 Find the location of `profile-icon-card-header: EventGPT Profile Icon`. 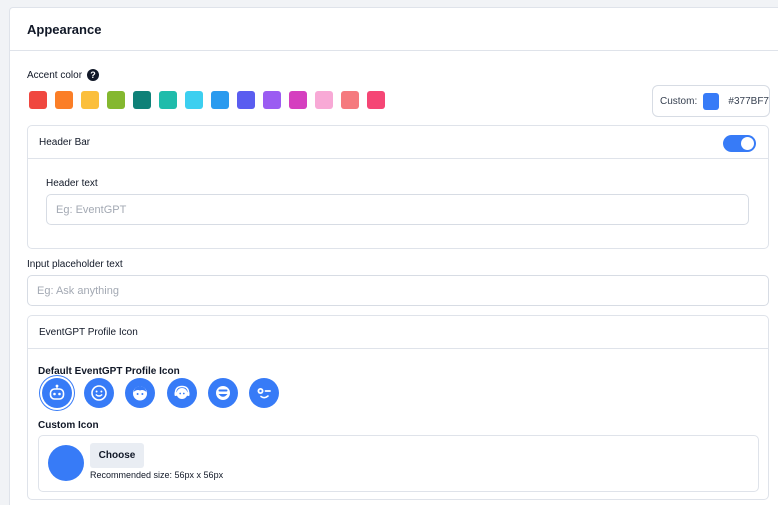

profile-icon-card-header: EventGPT Profile Icon is located at coordinates (398, 332).